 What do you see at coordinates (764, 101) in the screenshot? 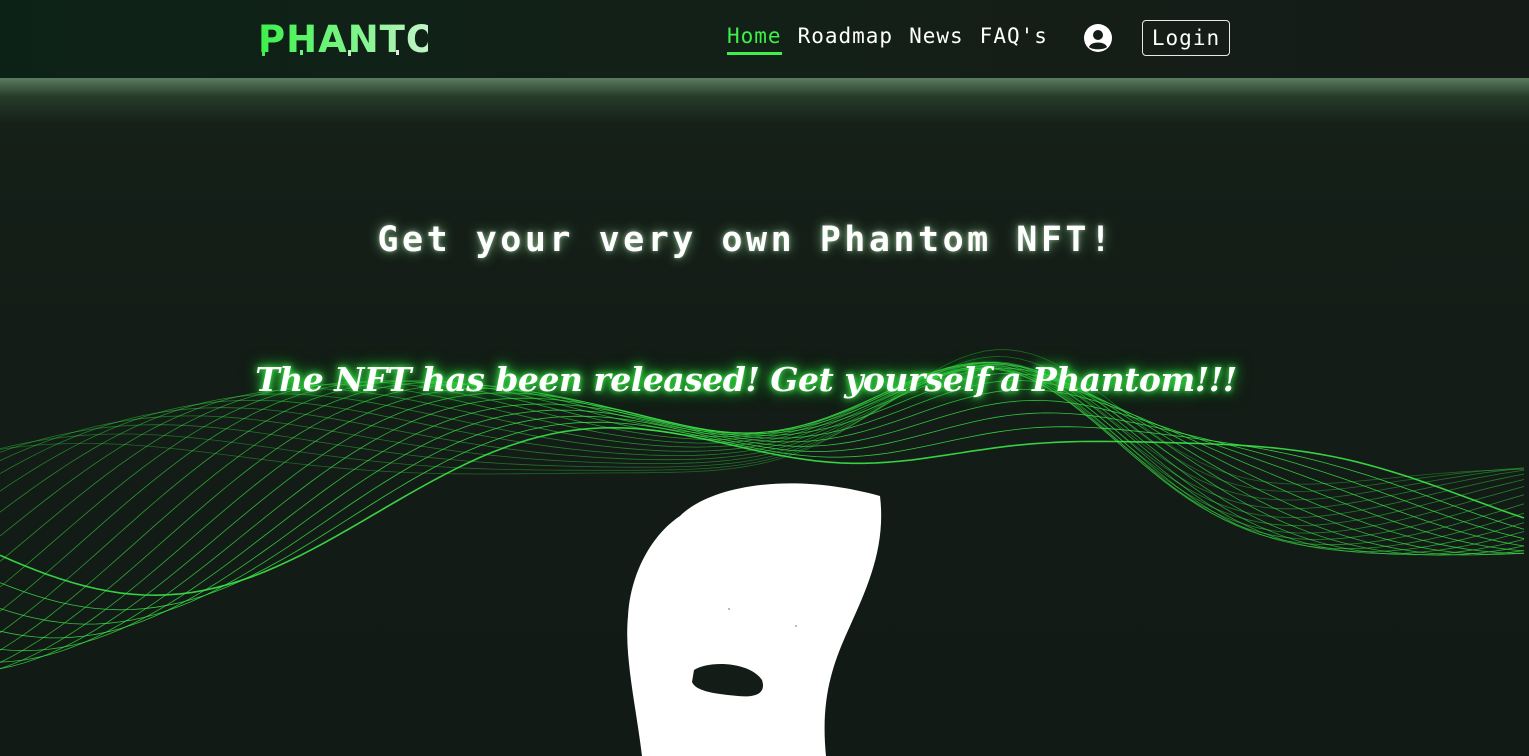
I see `navbar-glow` at bounding box center [764, 101].